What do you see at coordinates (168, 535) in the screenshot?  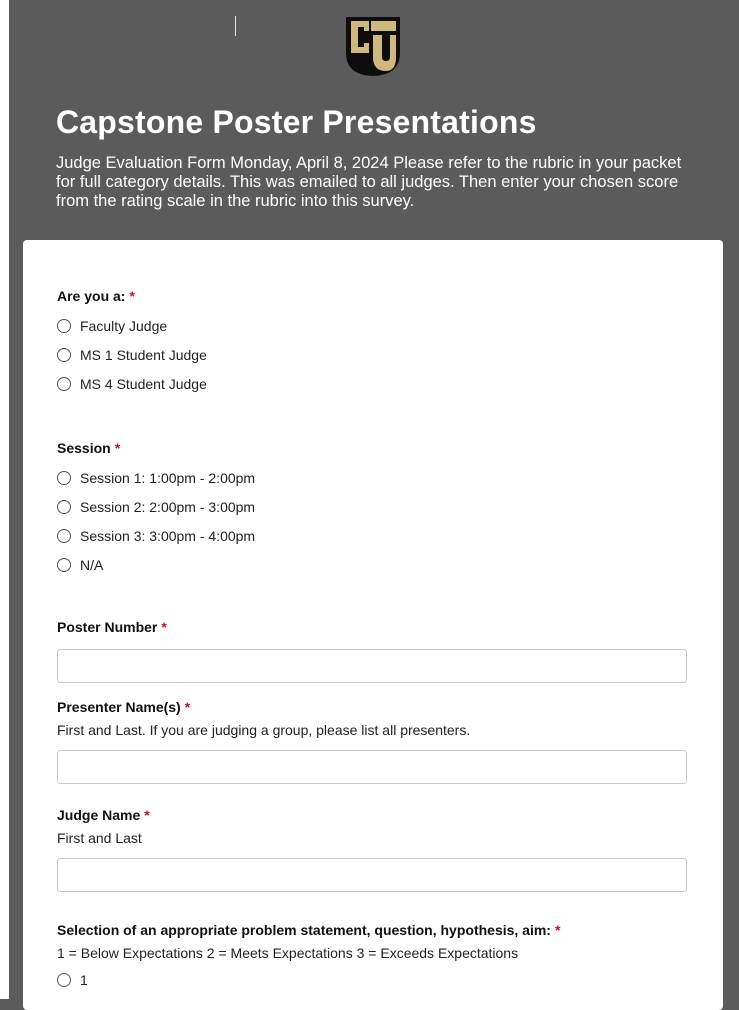 I see `option-label: Session 3: 3:00pm - 4:00pm` at bounding box center [168, 535].